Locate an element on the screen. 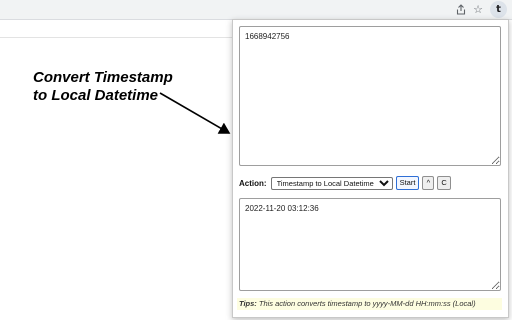 Image resolution: width=512 pixels, height=320 pixels. action-select: Timestamp to Local Datetime is located at coordinates (331, 183).